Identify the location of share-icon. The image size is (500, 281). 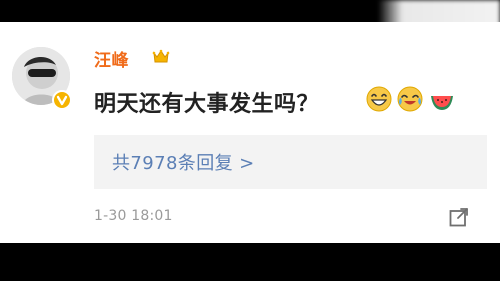
(459, 217).